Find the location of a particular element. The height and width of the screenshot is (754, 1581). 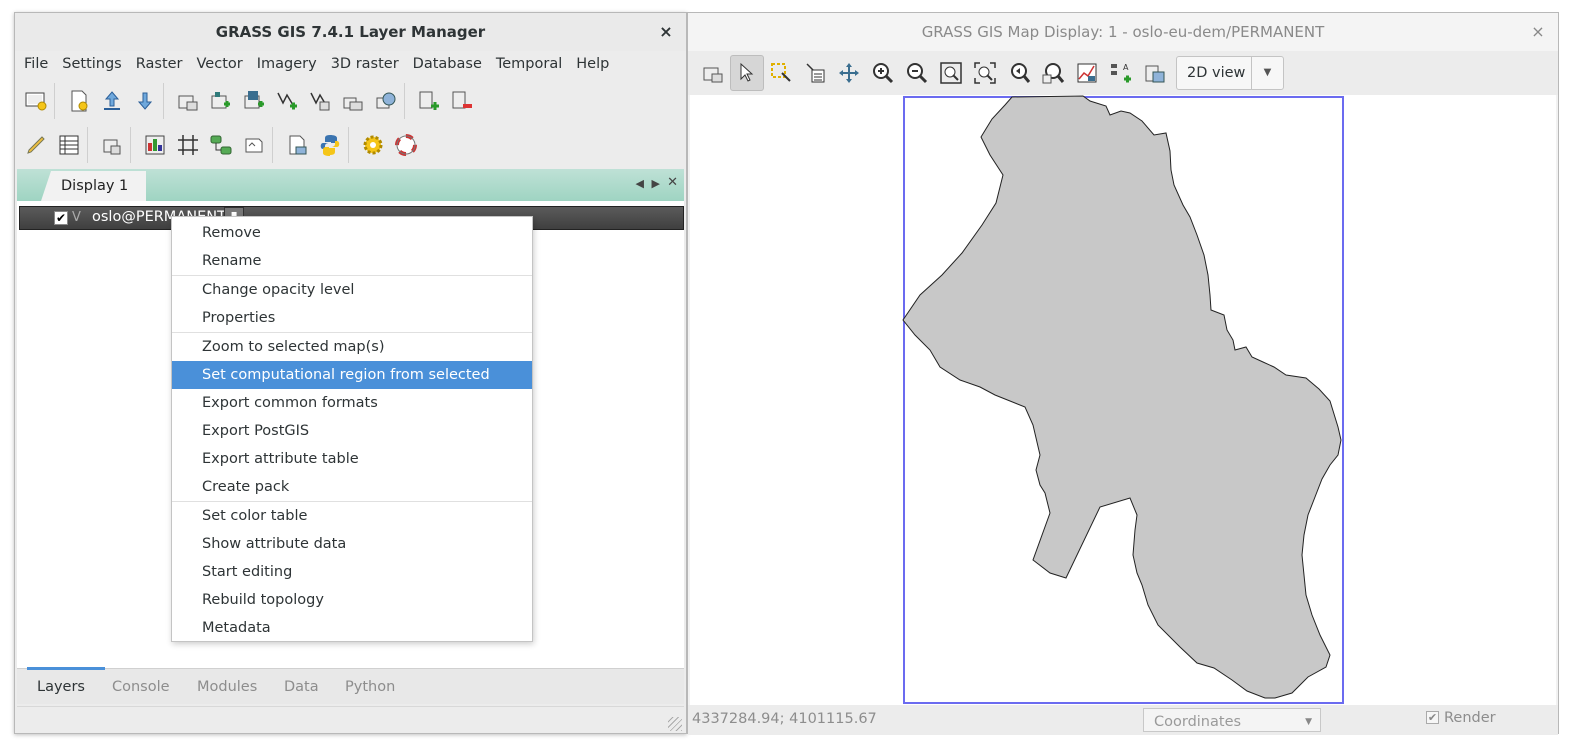

pointer-icon is located at coordinates (747, 73).